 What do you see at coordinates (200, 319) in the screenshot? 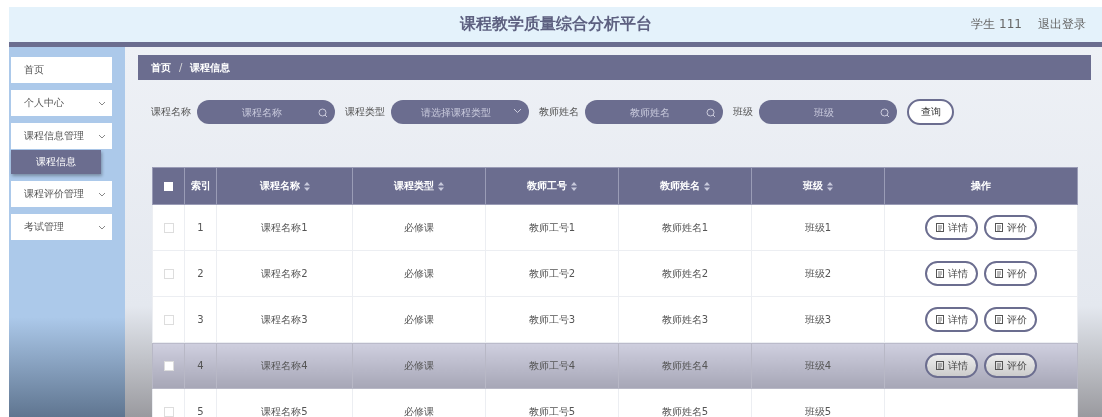
I see `table-cell: 3` at bounding box center [200, 319].